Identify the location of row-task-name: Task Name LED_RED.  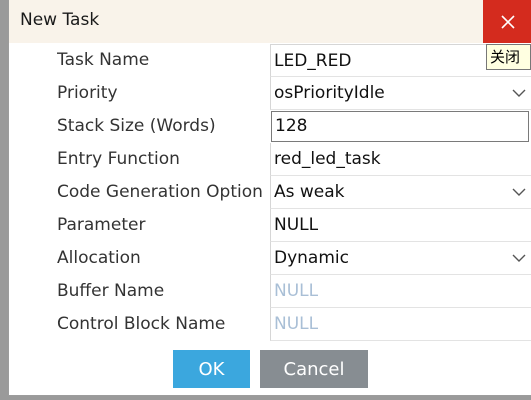
(270, 60).